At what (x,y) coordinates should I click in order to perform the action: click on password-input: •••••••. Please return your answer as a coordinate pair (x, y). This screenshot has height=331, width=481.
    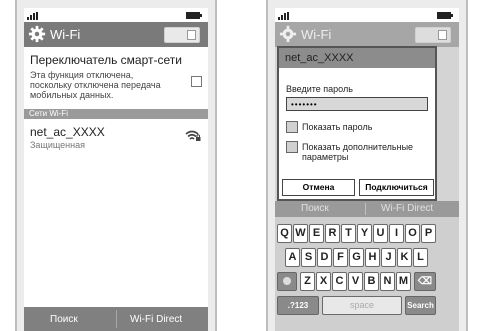
    Looking at the image, I should click on (357, 104).